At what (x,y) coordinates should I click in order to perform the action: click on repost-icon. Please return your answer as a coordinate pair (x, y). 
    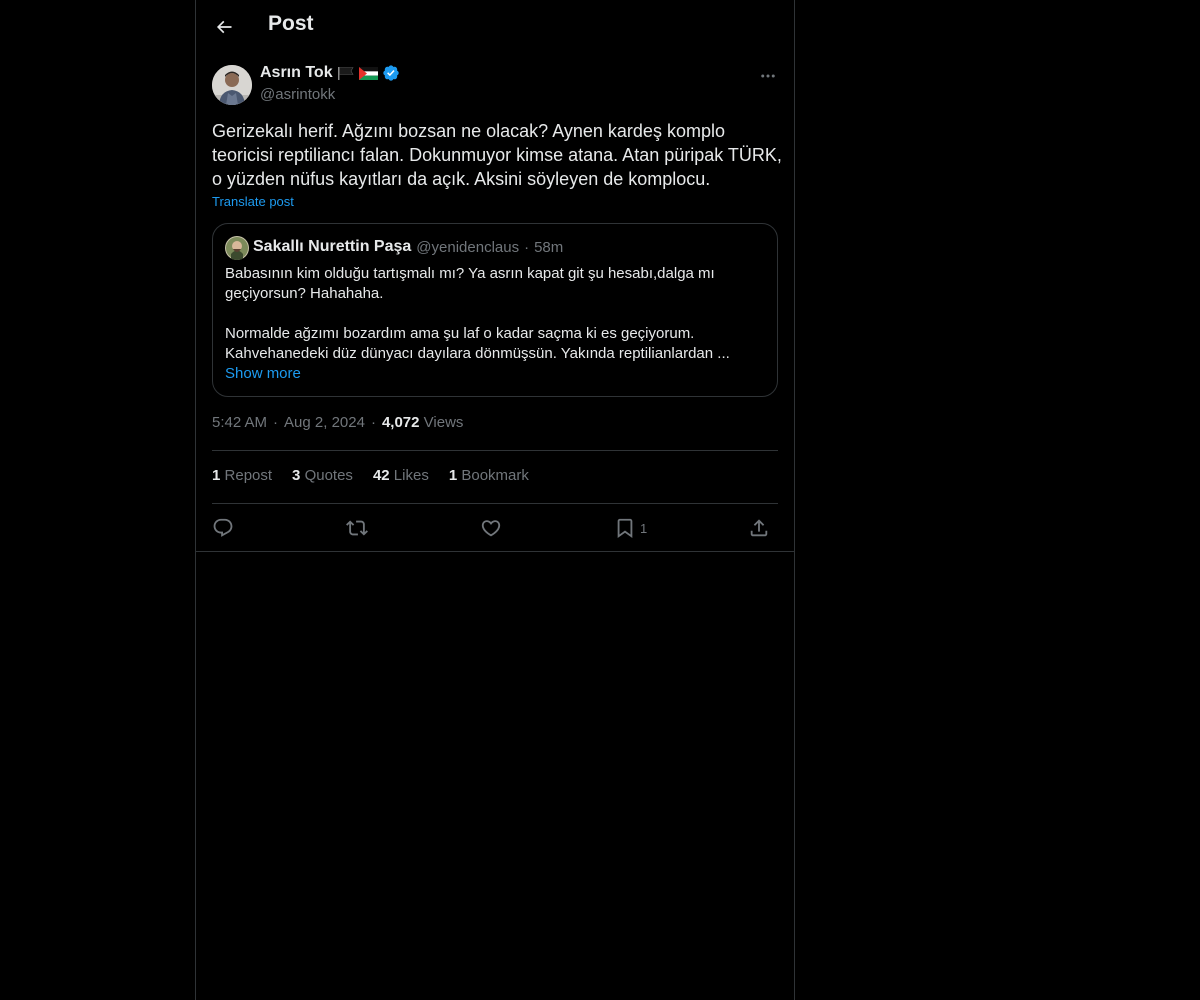
    Looking at the image, I should click on (357, 528).